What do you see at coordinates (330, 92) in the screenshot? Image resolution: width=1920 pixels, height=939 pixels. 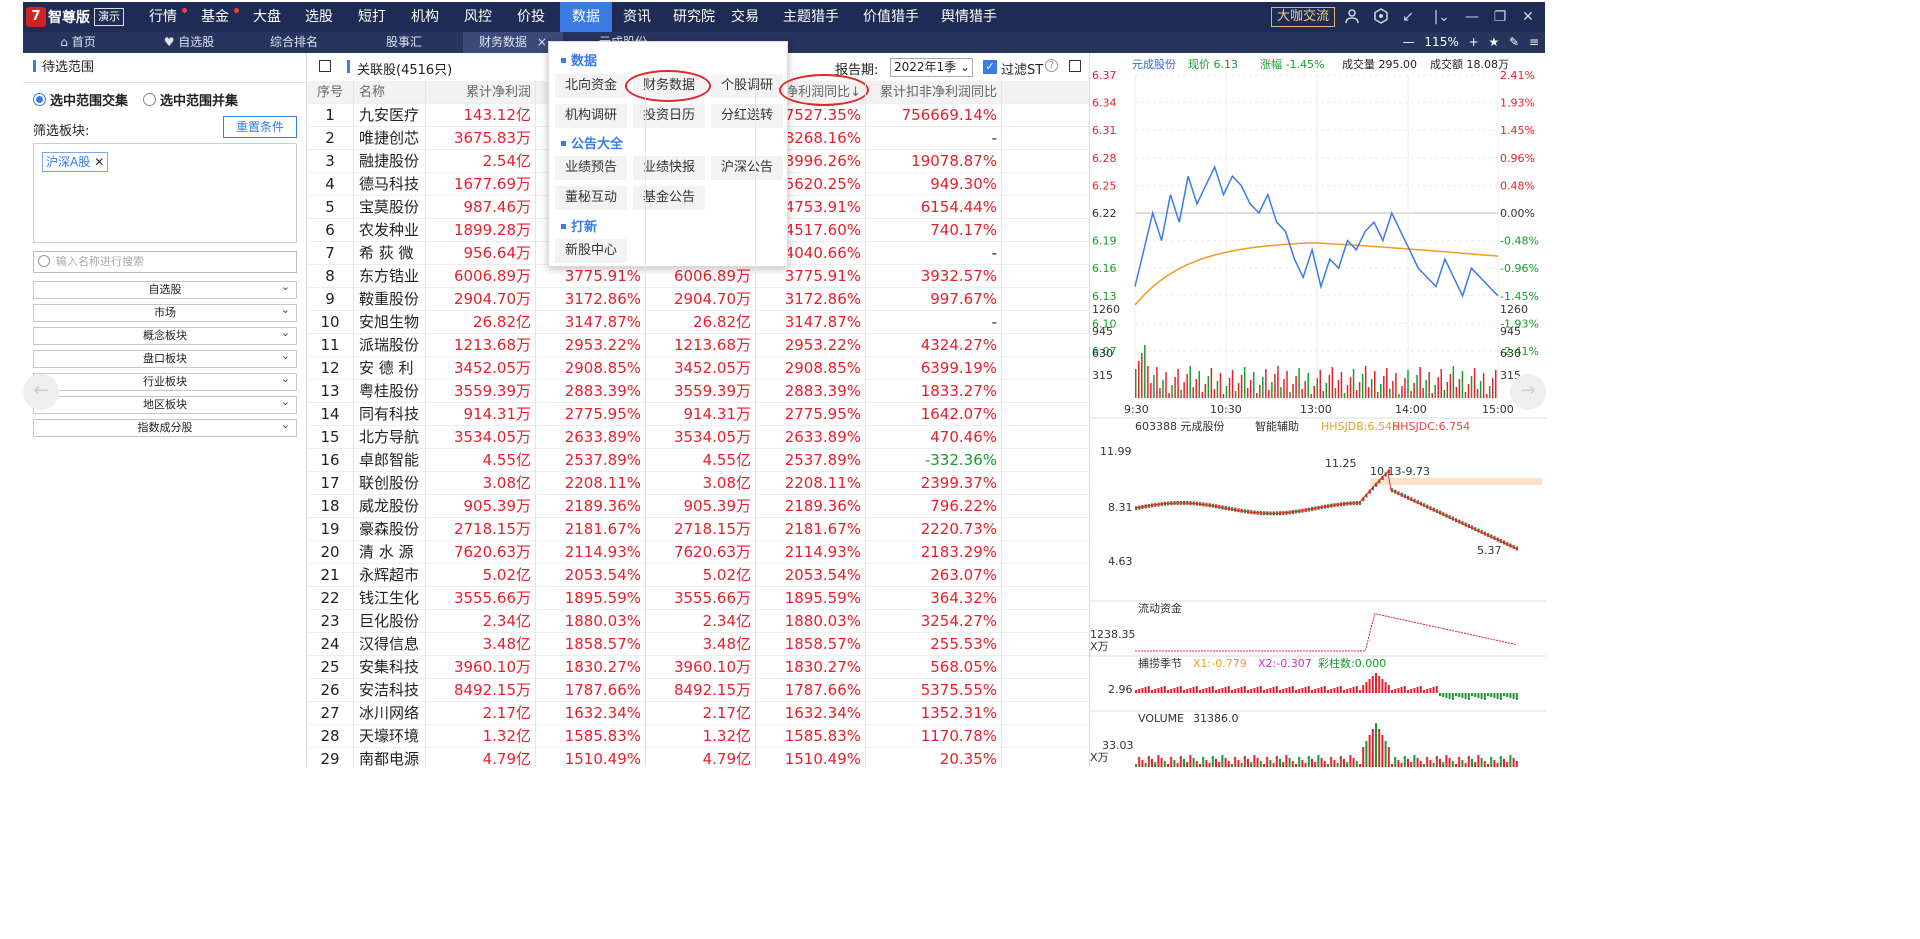 I see `column-header: 序号` at bounding box center [330, 92].